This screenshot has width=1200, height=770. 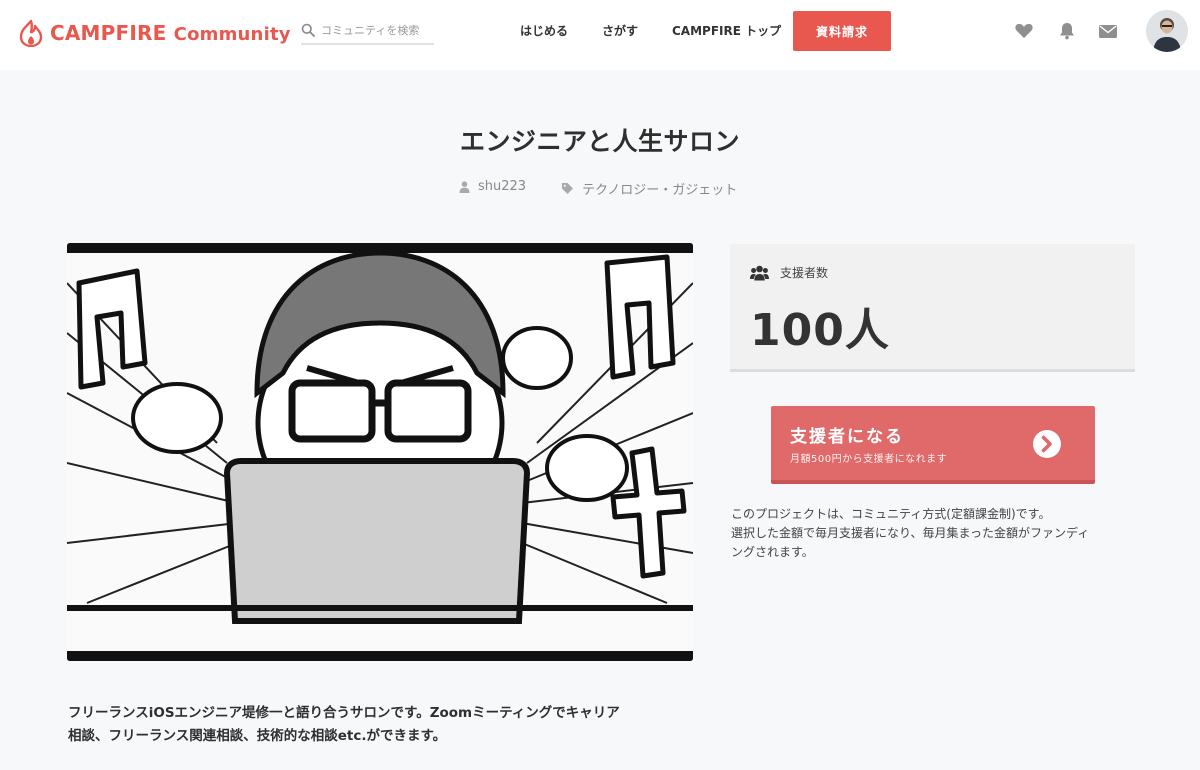 I want to click on project-category: テクノロジー・ガジェット, so click(x=649, y=188).